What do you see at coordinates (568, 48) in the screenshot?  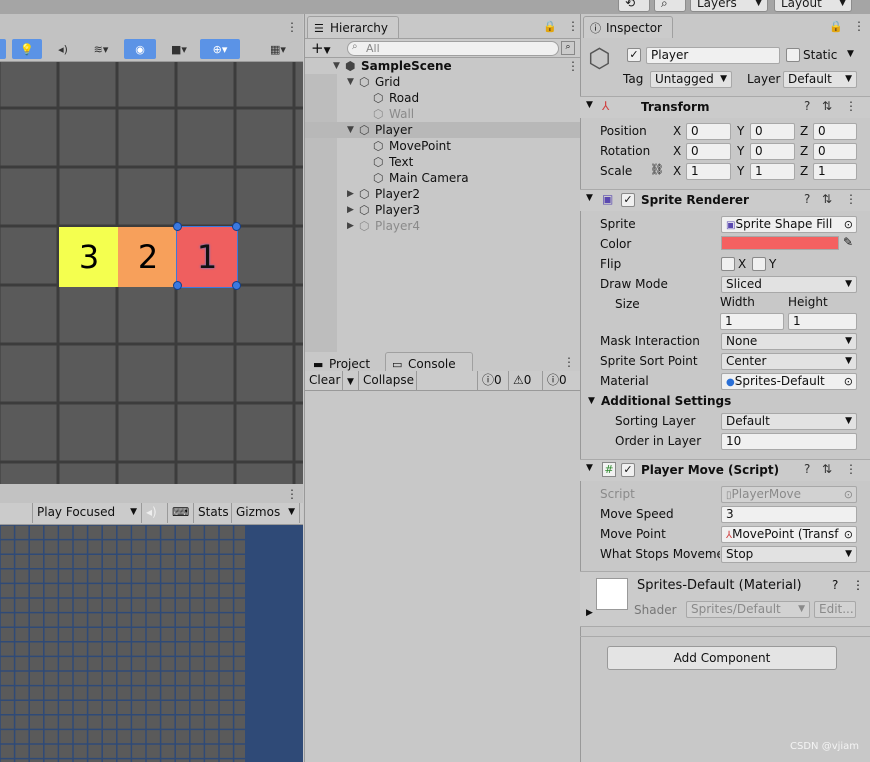 I see `scene-picker-icon: ⌕` at bounding box center [568, 48].